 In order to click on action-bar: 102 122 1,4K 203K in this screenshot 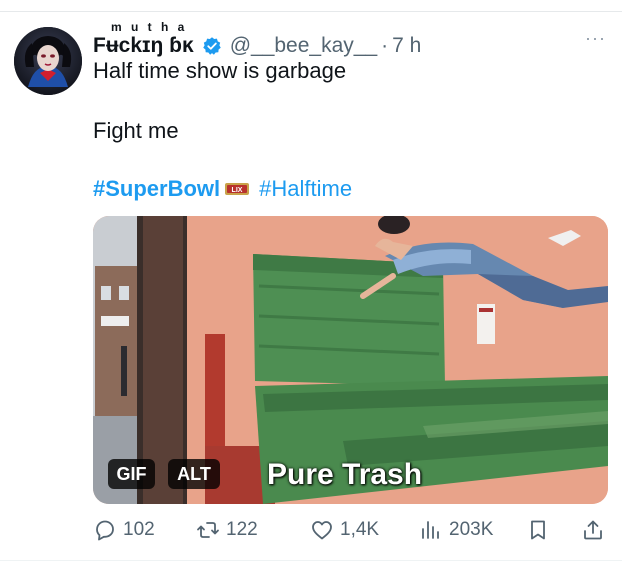, I will do `click(350, 530)`.